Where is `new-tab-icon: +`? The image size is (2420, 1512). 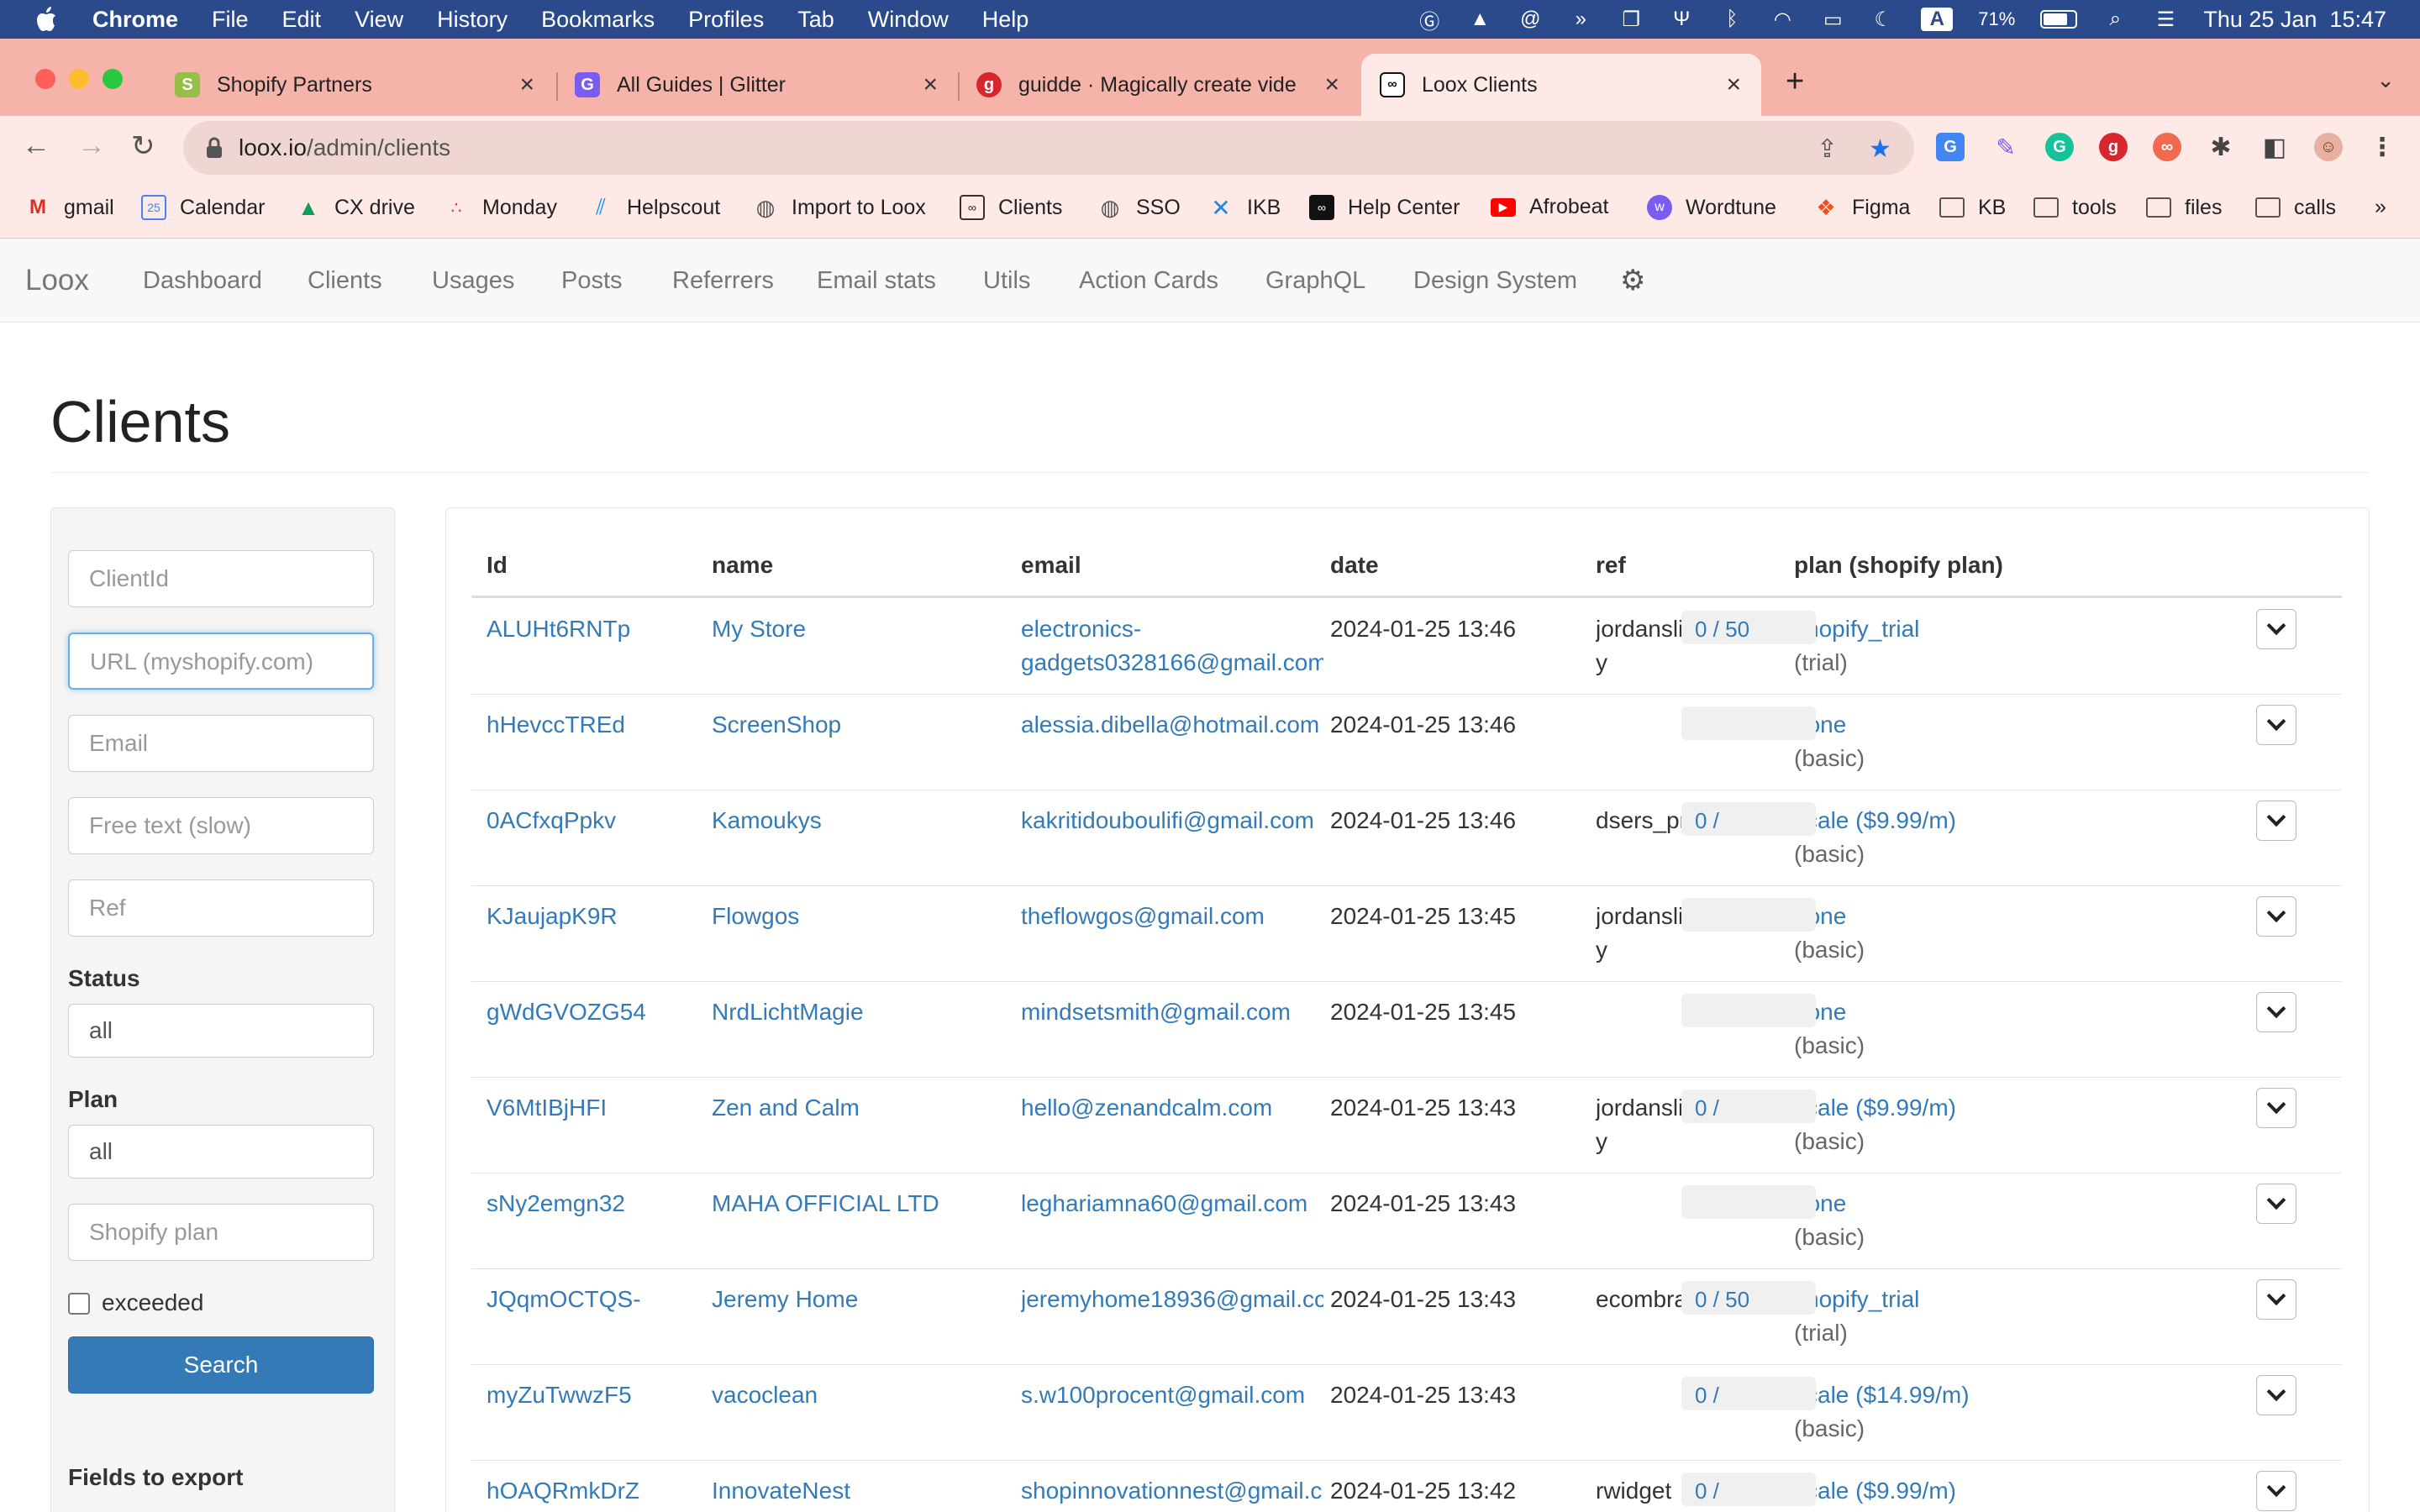
new-tab-icon: + is located at coordinates (1795, 82).